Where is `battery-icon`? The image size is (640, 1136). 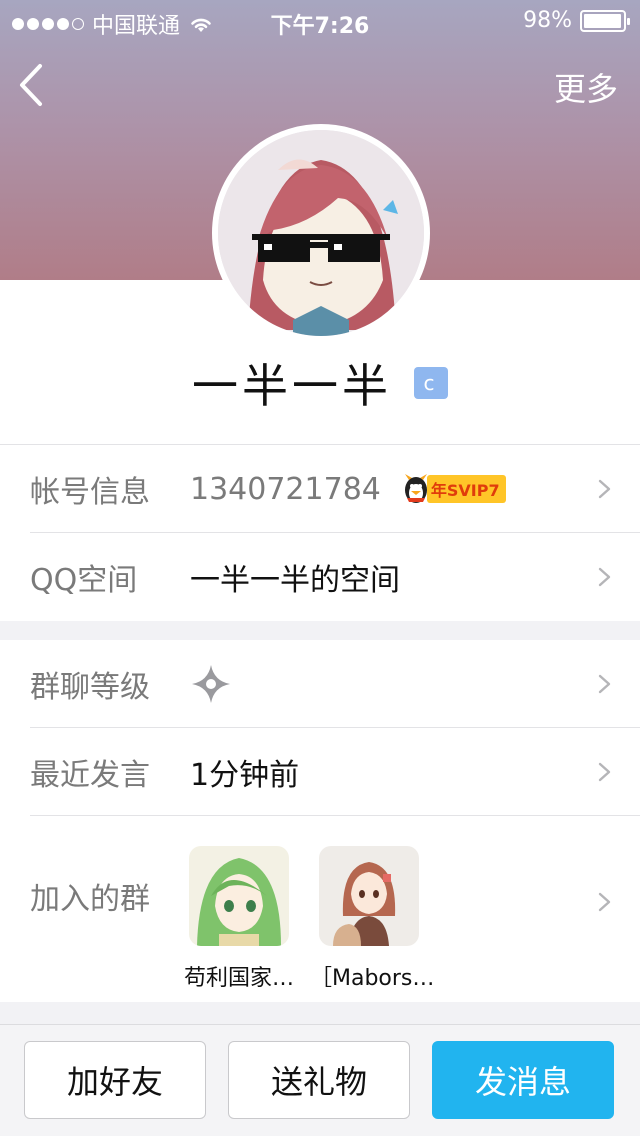 battery-icon is located at coordinates (605, 20).